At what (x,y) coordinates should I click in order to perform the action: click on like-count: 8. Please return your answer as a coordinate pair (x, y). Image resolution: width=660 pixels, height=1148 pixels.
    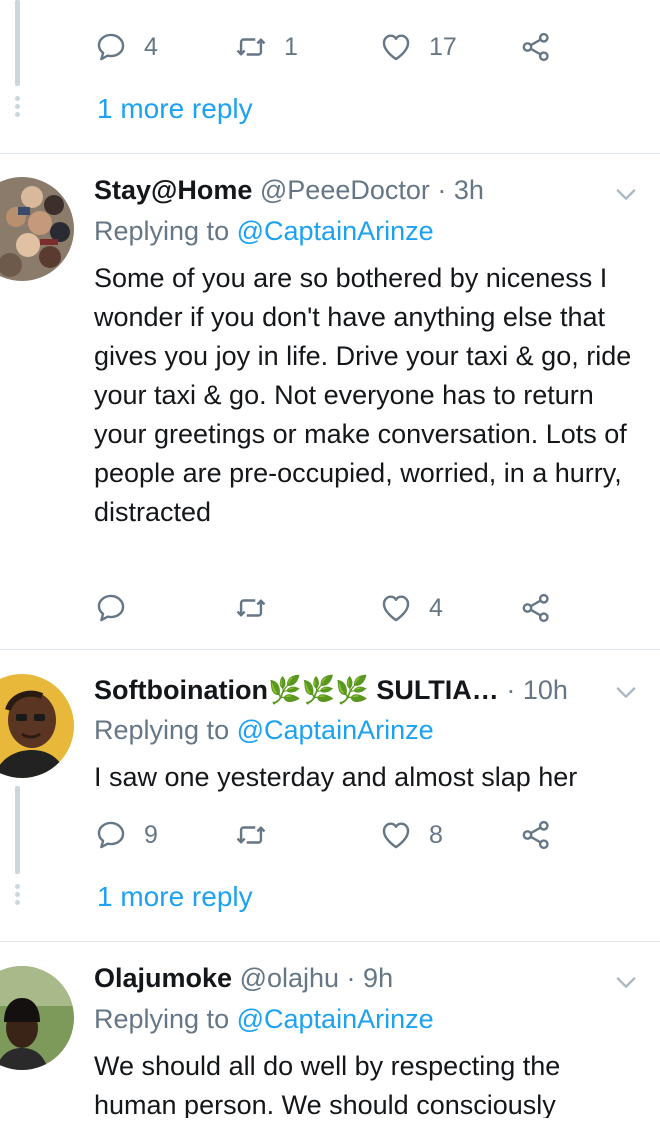
    Looking at the image, I should click on (436, 834).